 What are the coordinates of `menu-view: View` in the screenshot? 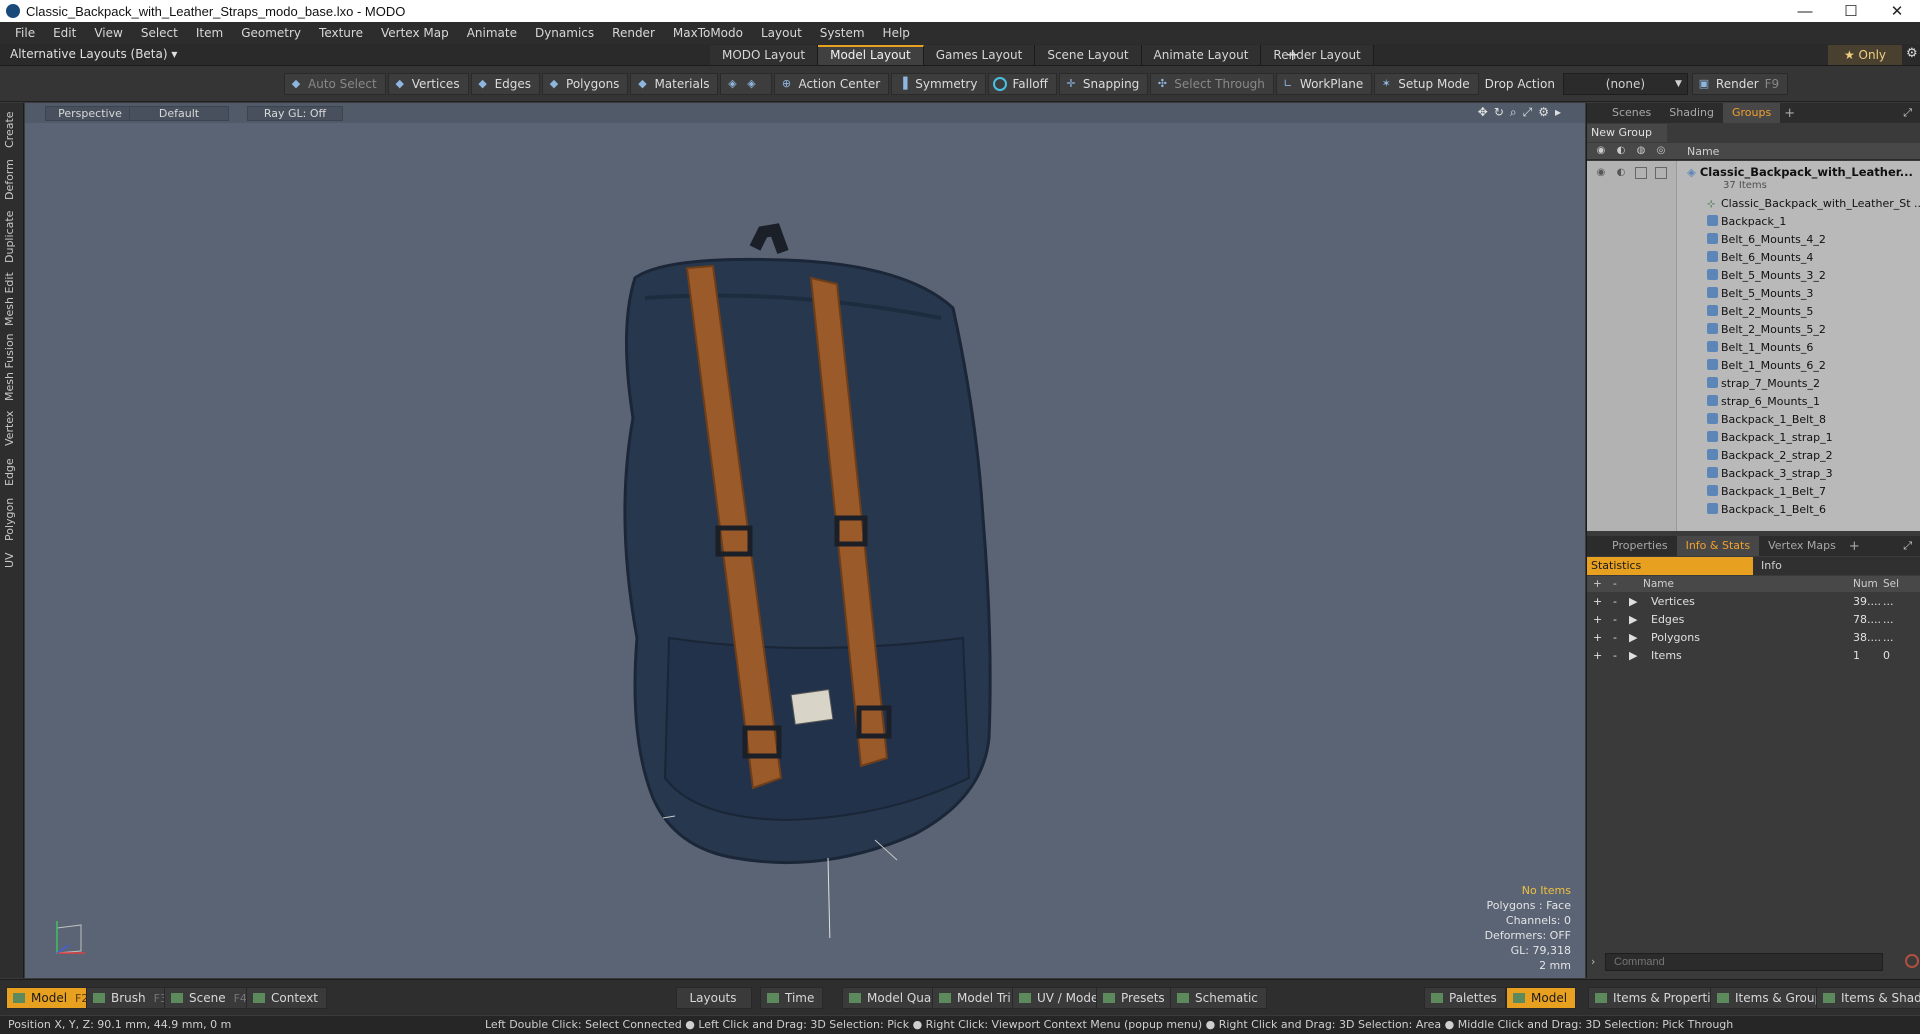 It's located at (108, 33).